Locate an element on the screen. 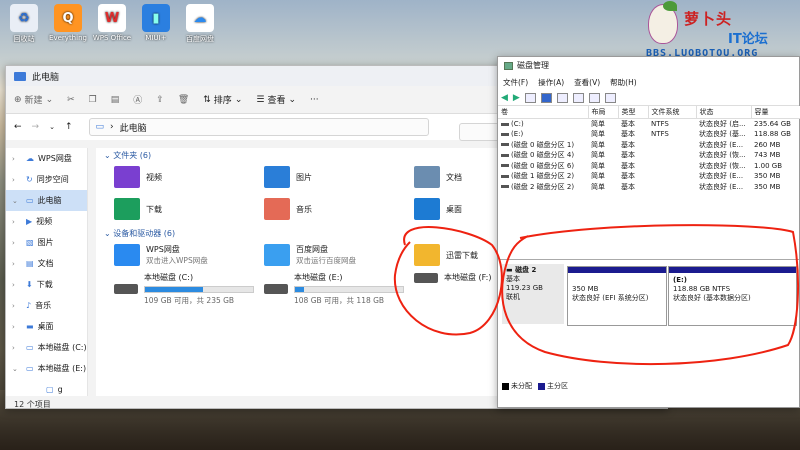 The image size is (800, 450). sidebar-item: › ▤ 文档 is located at coordinates (46, 263).